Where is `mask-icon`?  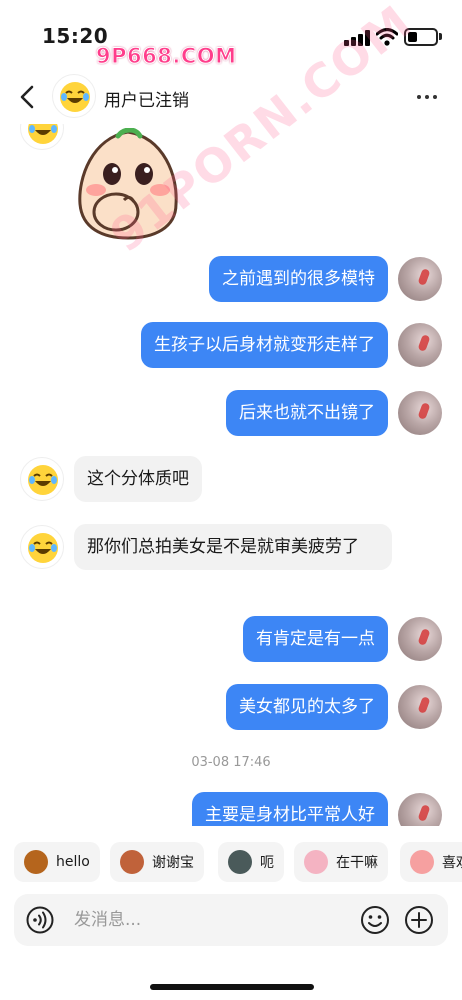
mask-icon is located at coordinates (316, 862).